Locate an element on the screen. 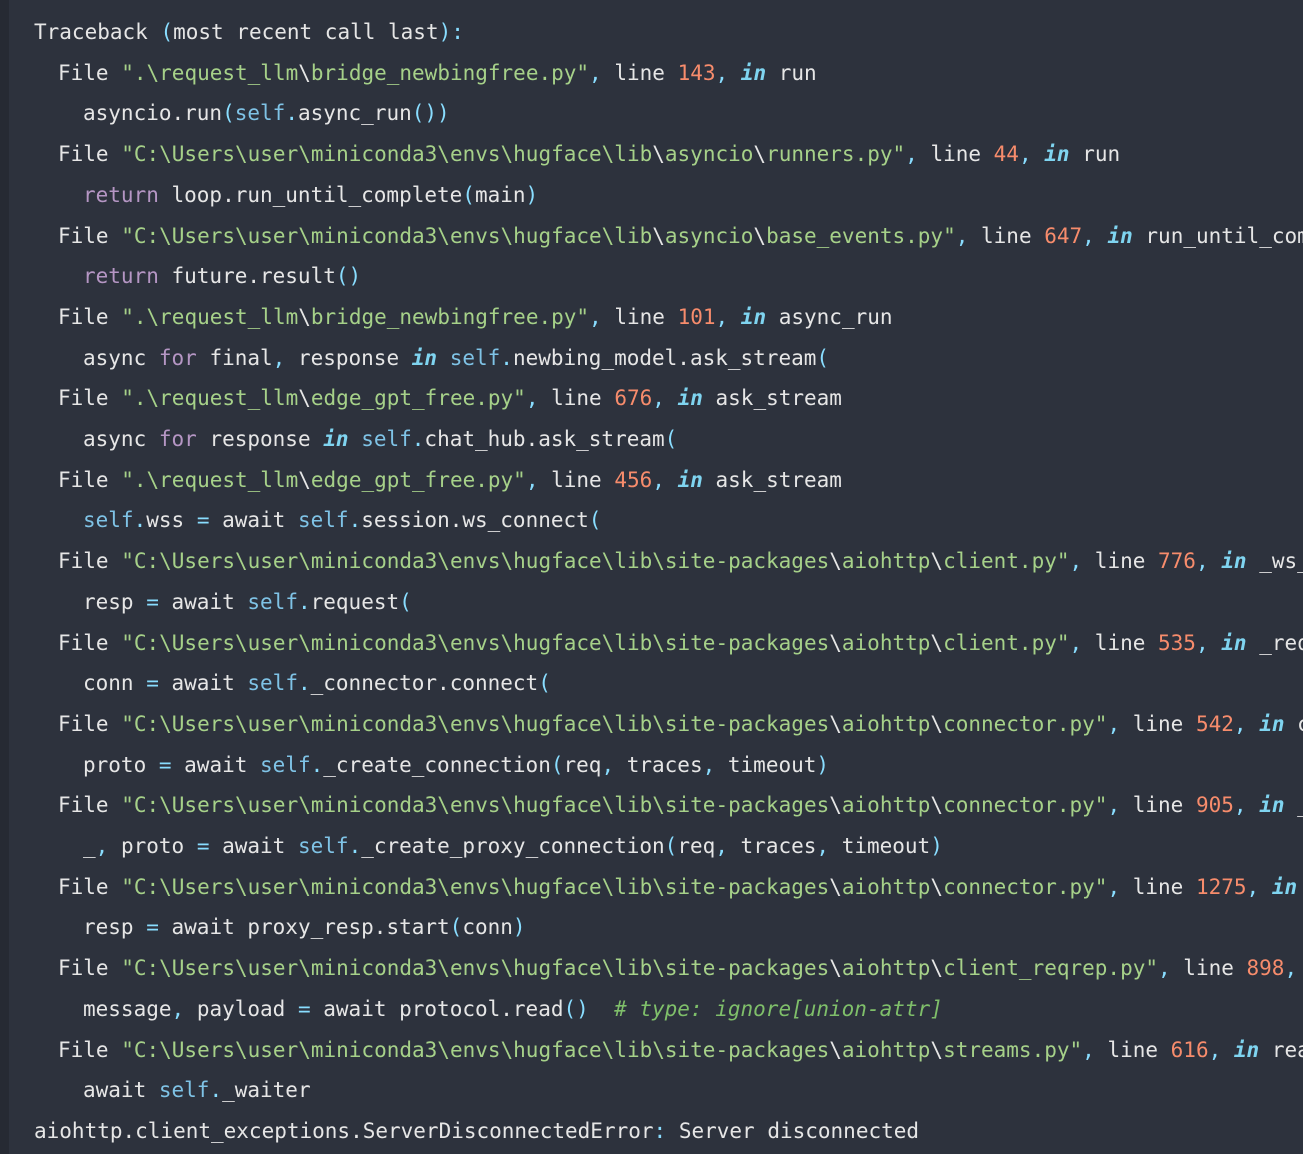 The height and width of the screenshot is (1154, 1303). code-token: edge_gpt_free.py" is located at coordinates (418, 398).